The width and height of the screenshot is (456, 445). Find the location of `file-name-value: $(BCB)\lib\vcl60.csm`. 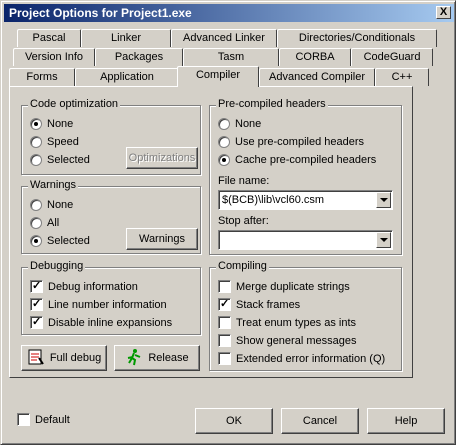

file-name-value: $(BCB)\lib\vcl60.csm is located at coordinates (273, 200).